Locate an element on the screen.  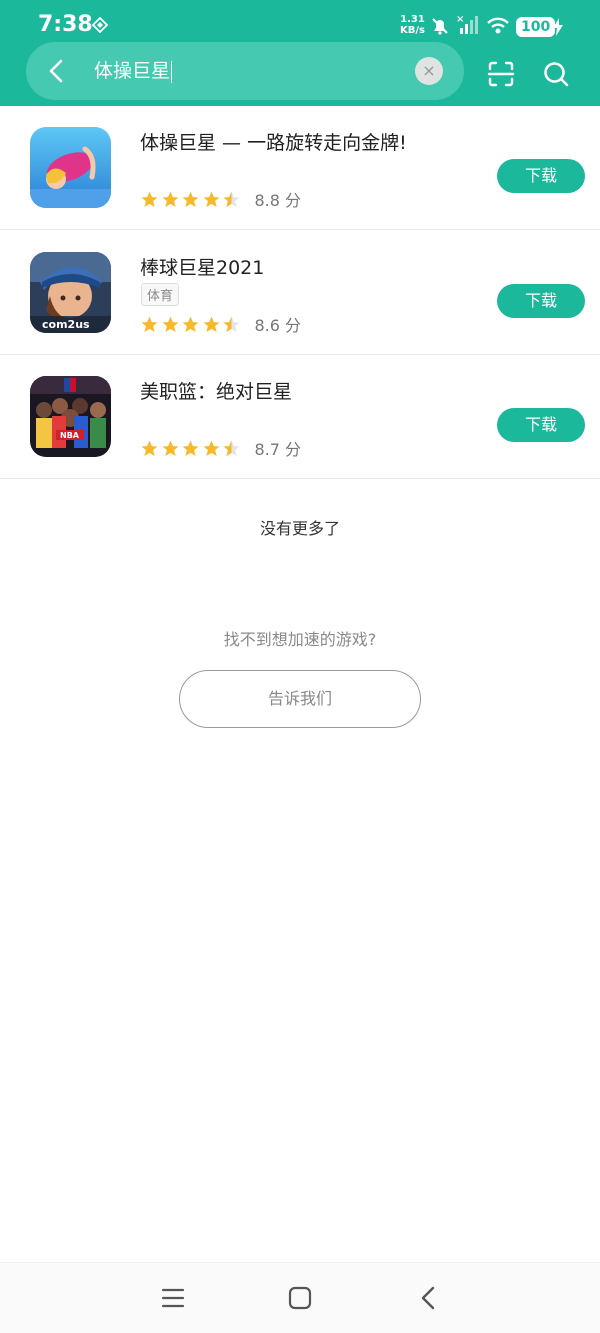
score: 8.8 分 is located at coordinates (278, 200).